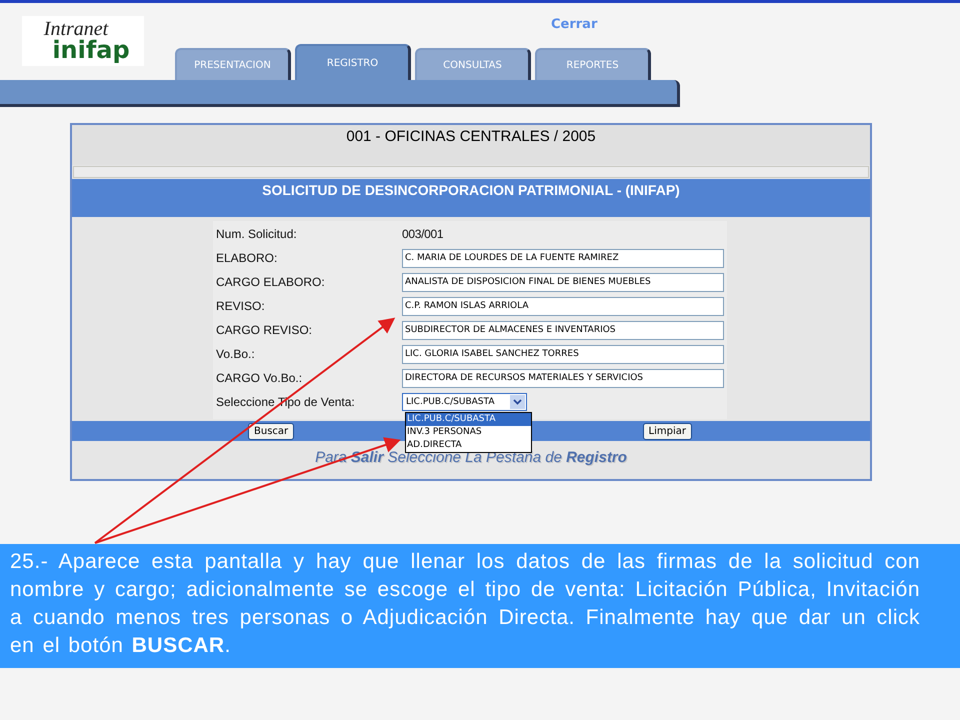  What do you see at coordinates (563, 282) in the screenshot?
I see `input-field: ANALISTA DE DISPOSICION FINAL DE BIENES MUEBLES` at bounding box center [563, 282].